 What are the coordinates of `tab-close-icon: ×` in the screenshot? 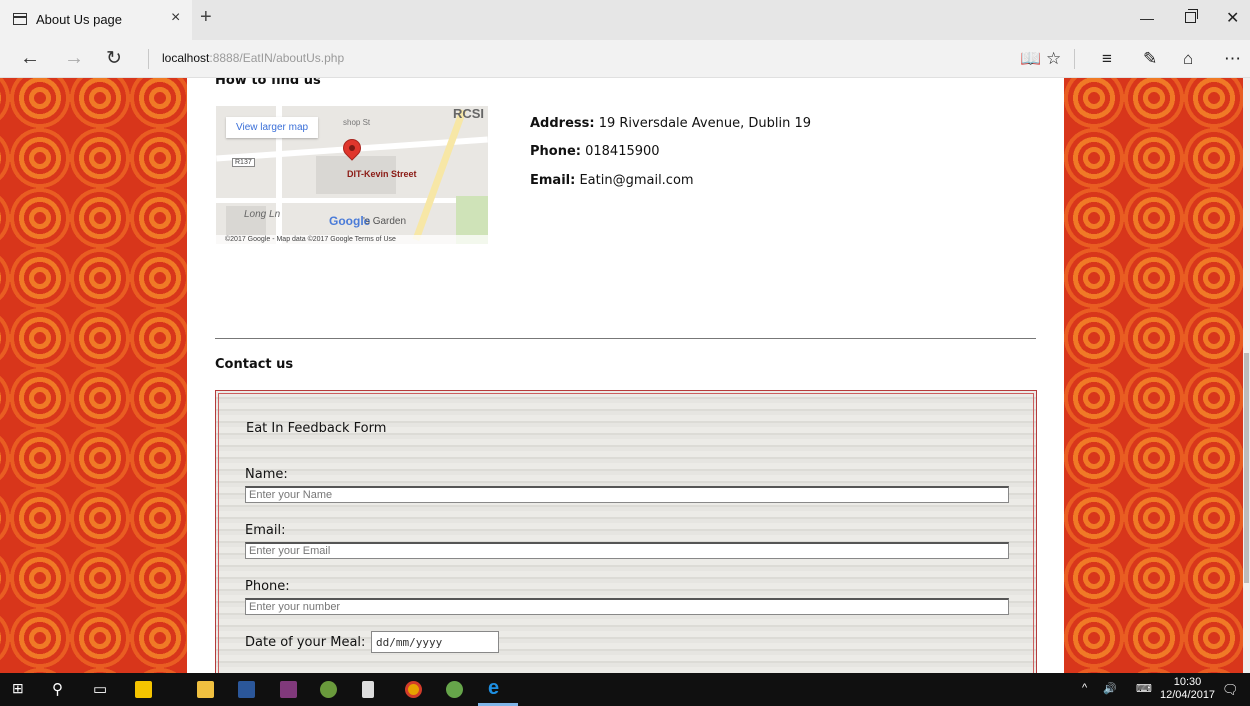 It's located at (175, 18).